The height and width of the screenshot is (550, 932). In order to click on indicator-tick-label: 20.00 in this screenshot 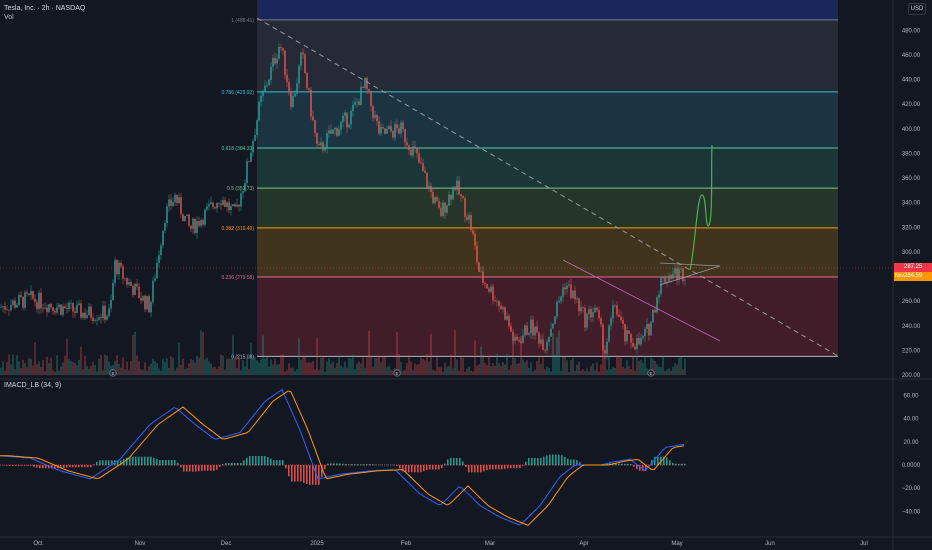, I will do `click(911, 443)`.